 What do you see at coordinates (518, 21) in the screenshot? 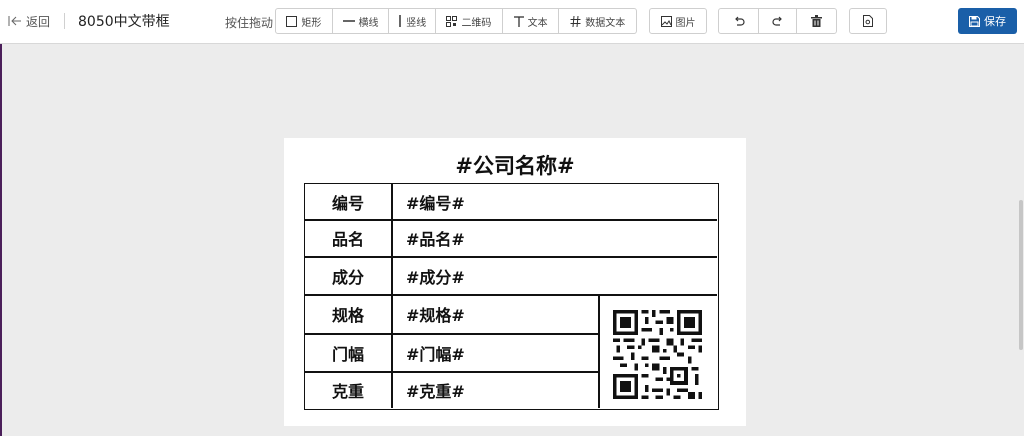
I see `text-icon` at bounding box center [518, 21].